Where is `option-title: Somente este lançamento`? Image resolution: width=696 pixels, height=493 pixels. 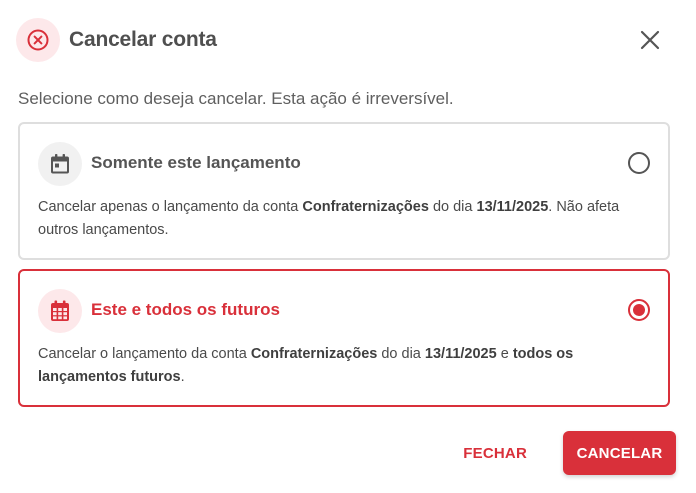 option-title: Somente este lançamento is located at coordinates (196, 162).